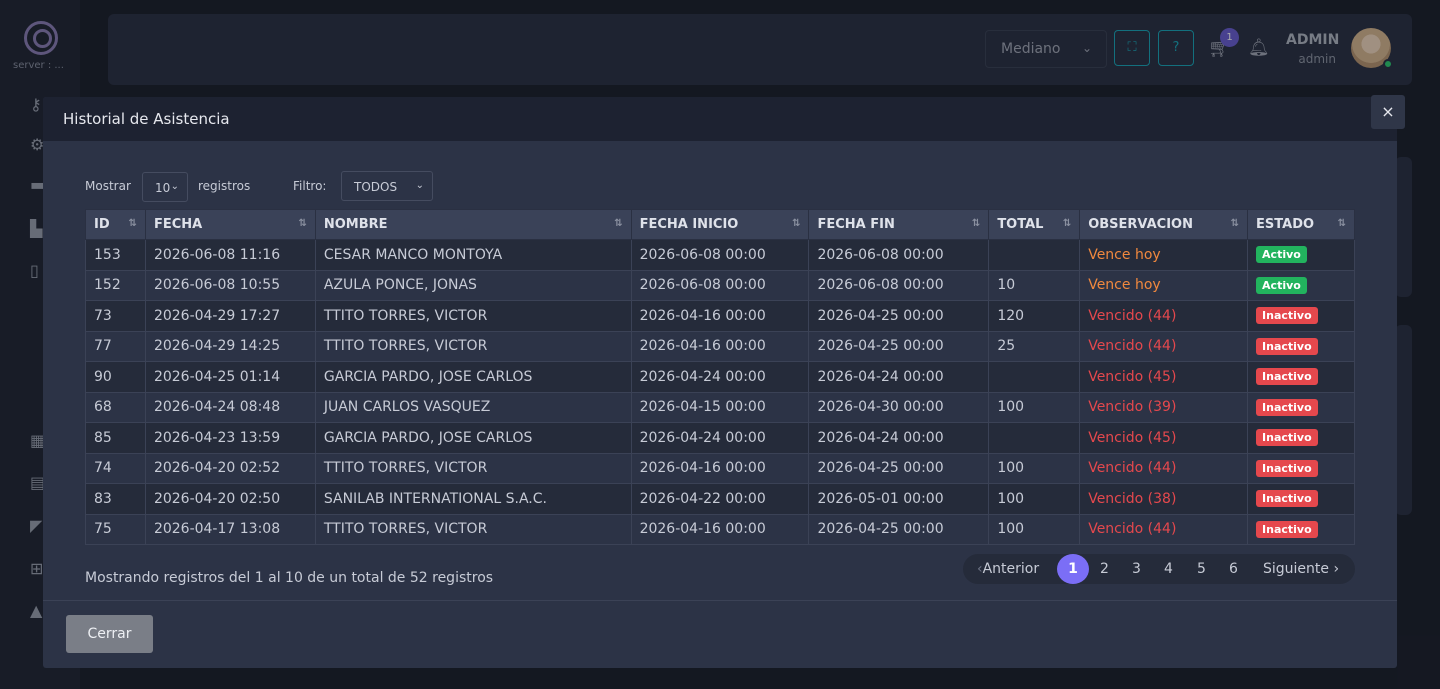 The height and width of the screenshot is (689, 1440). I want to click on cell-value: 2026-04-25 00:00, so click(880, 529).